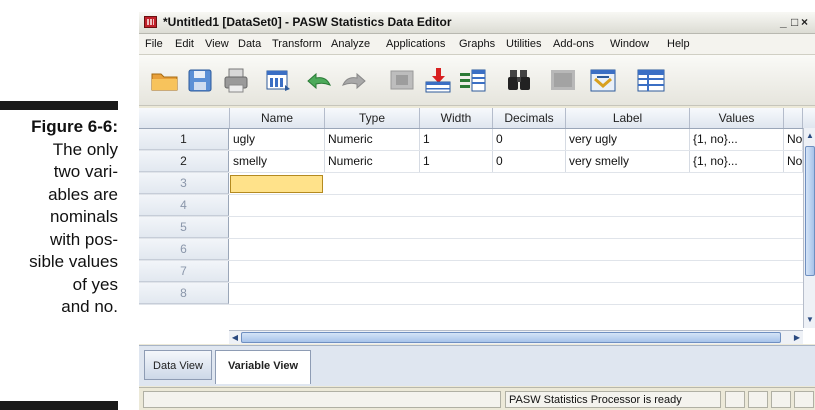  What do you see at coordinates (154, 44) in the screenshot?
I see `menu-file: File` at bounding box center [154, 44].